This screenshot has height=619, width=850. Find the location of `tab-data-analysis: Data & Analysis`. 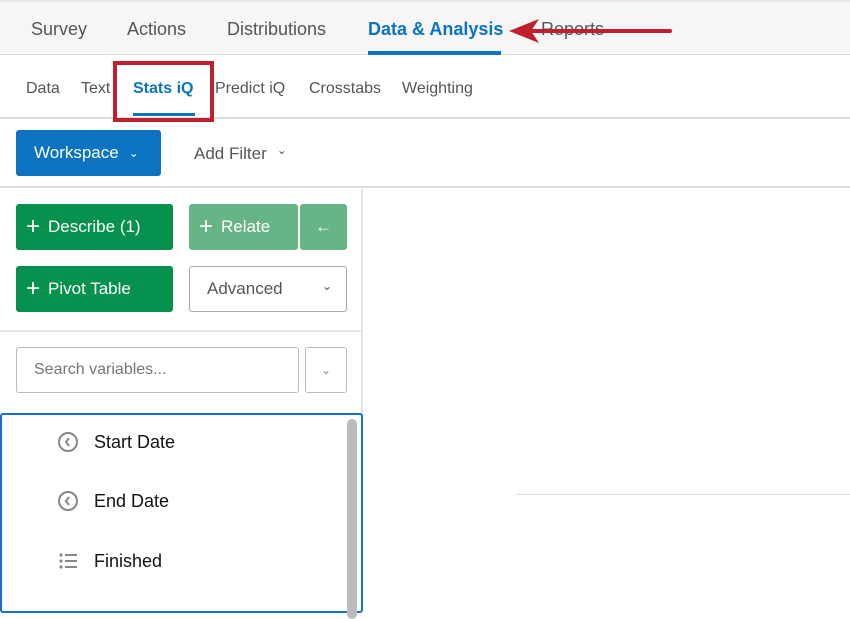

tab-data-analysis: Data & Analysis is located at coordinates (435, 29).